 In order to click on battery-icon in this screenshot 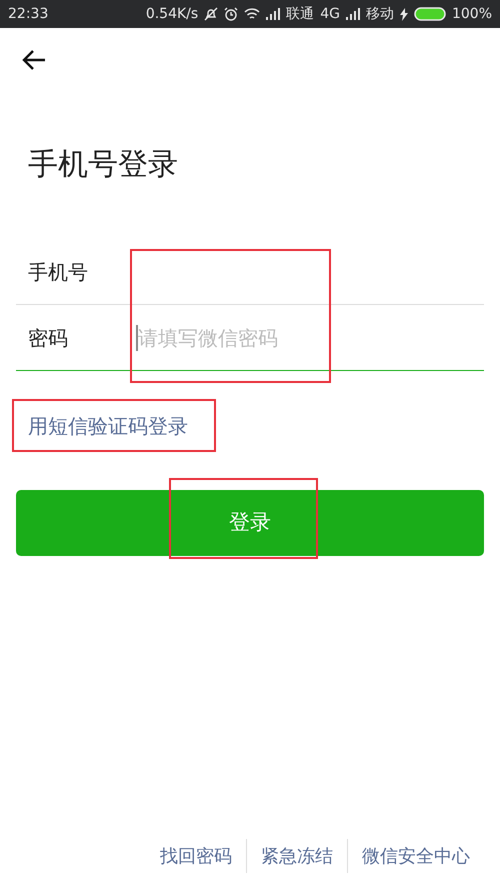, I will do `click(430, 14)`.